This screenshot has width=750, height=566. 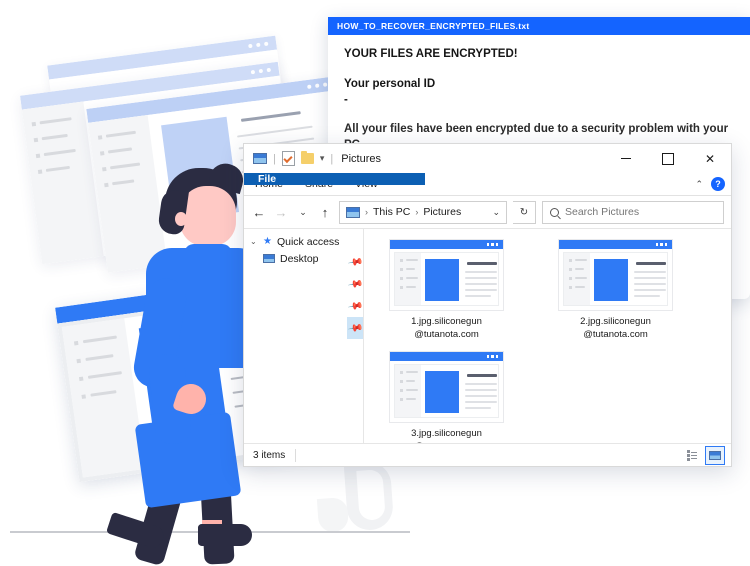 I want to click on breadcrumb: › This PC › Pictures ⌄, so click(x=423, y=212).